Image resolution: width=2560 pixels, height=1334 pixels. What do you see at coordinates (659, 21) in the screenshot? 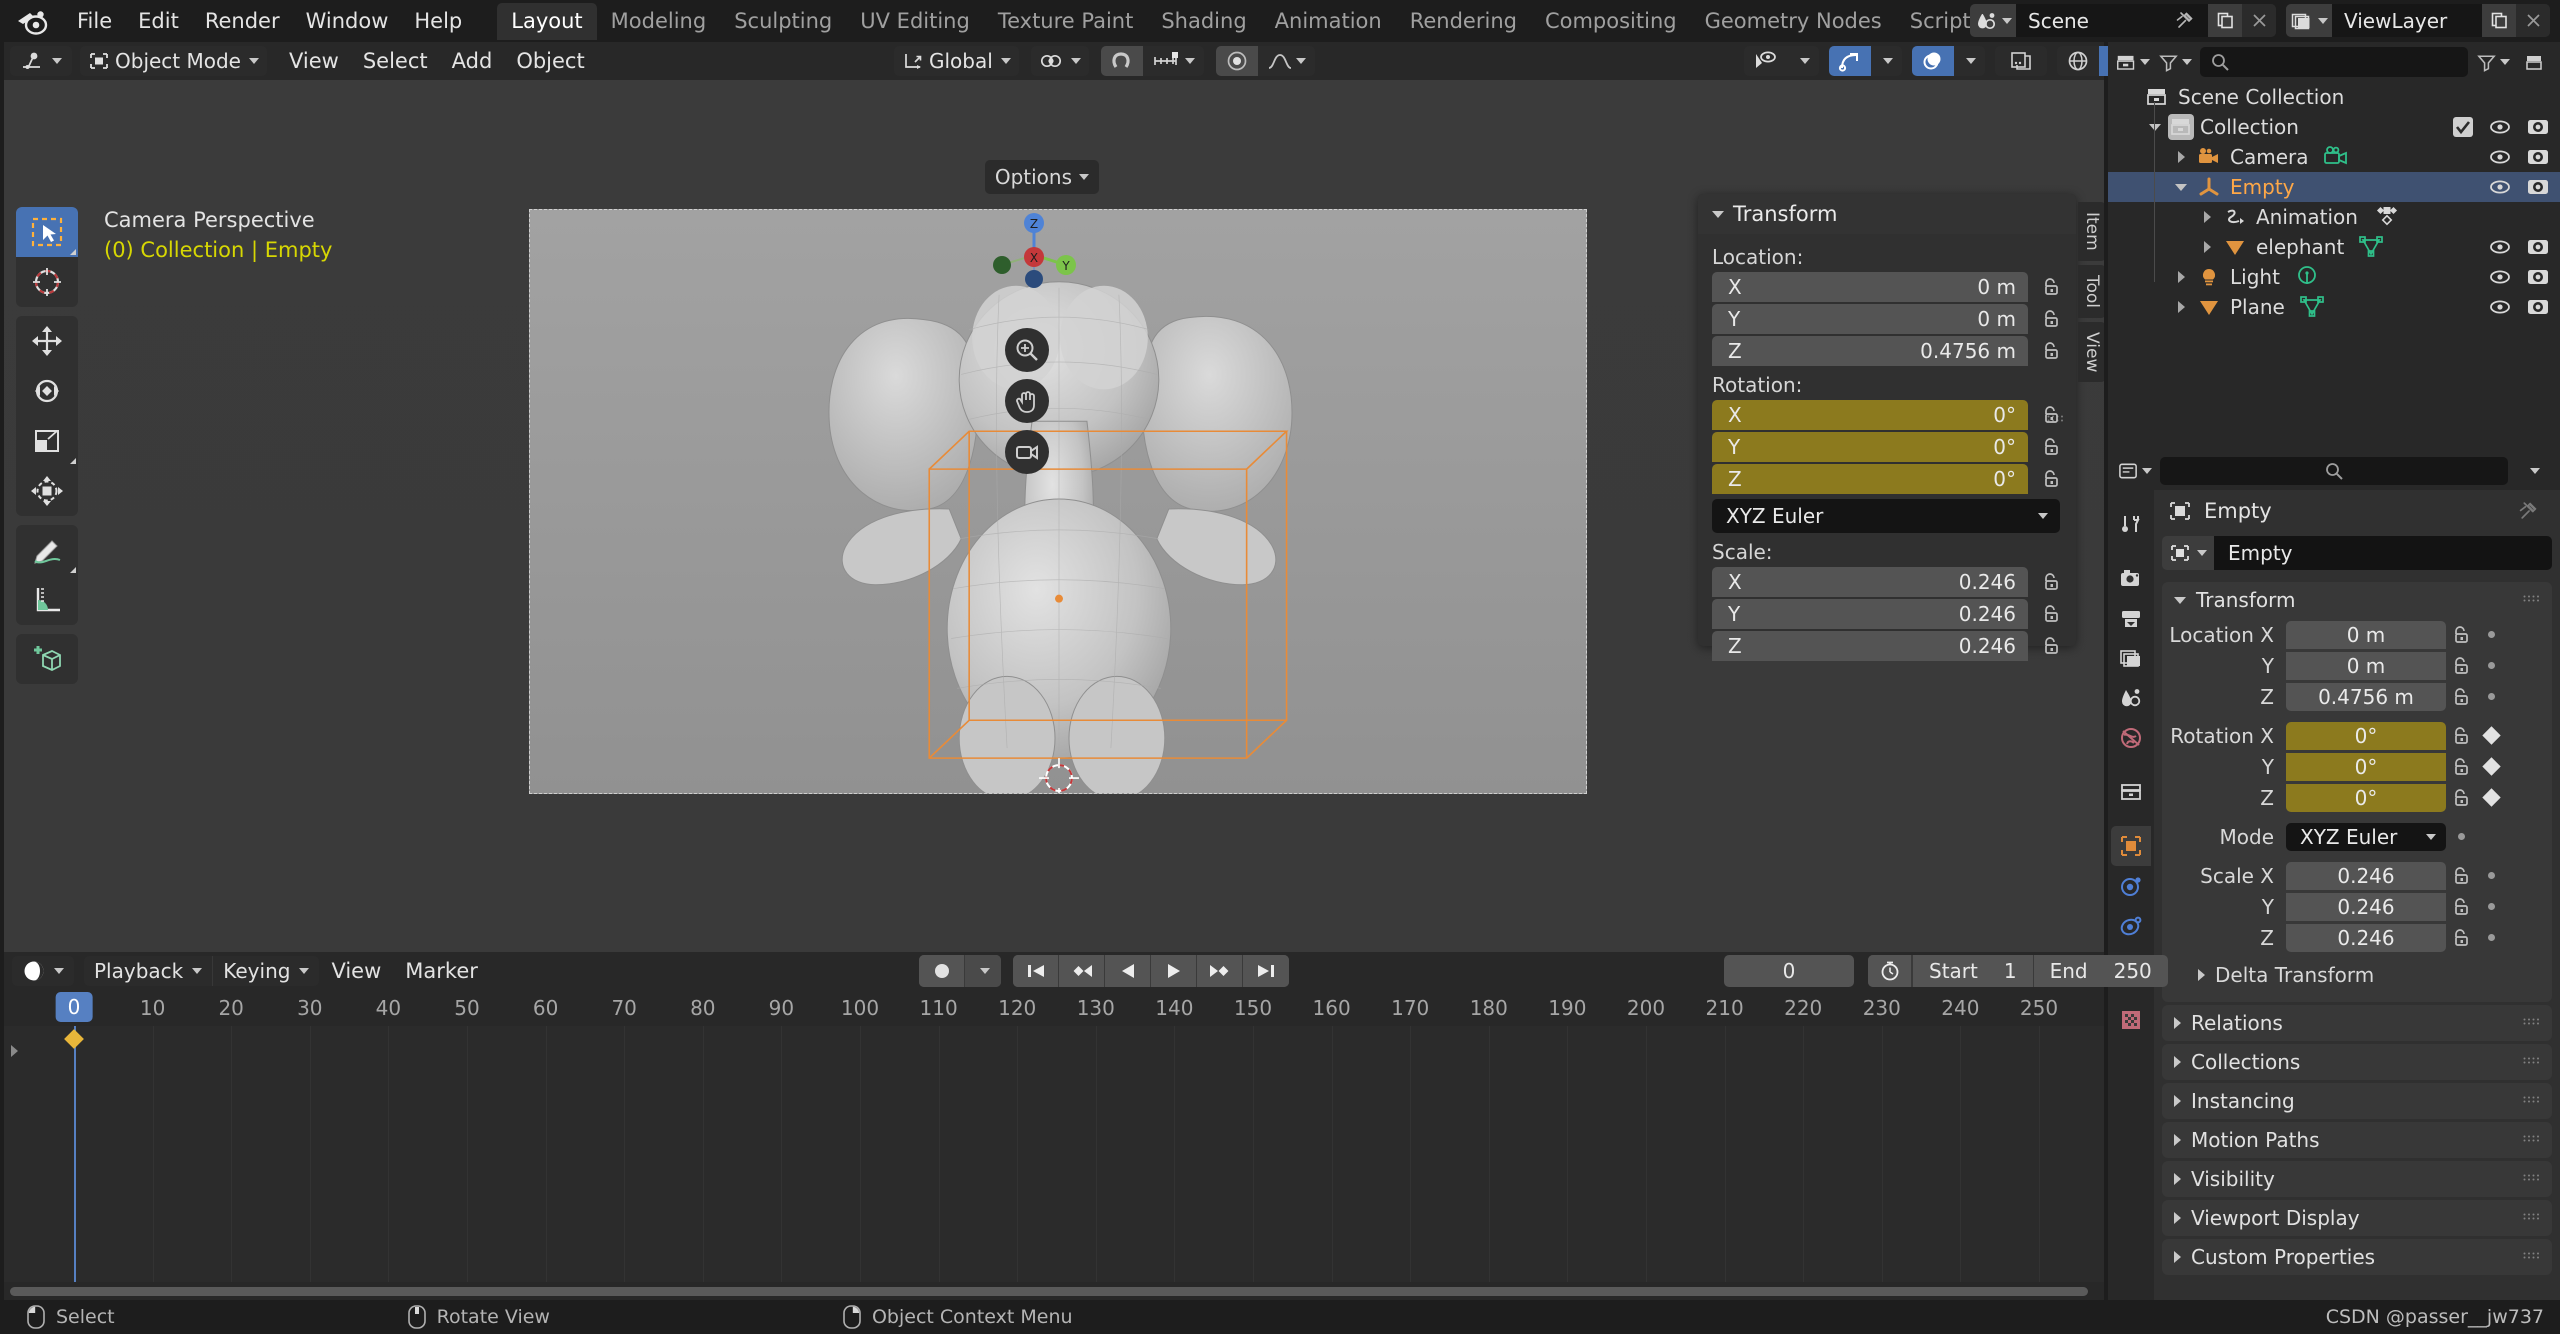
I see `workspace-tab-modeling: Modeling` at bounding box center [659, 21].